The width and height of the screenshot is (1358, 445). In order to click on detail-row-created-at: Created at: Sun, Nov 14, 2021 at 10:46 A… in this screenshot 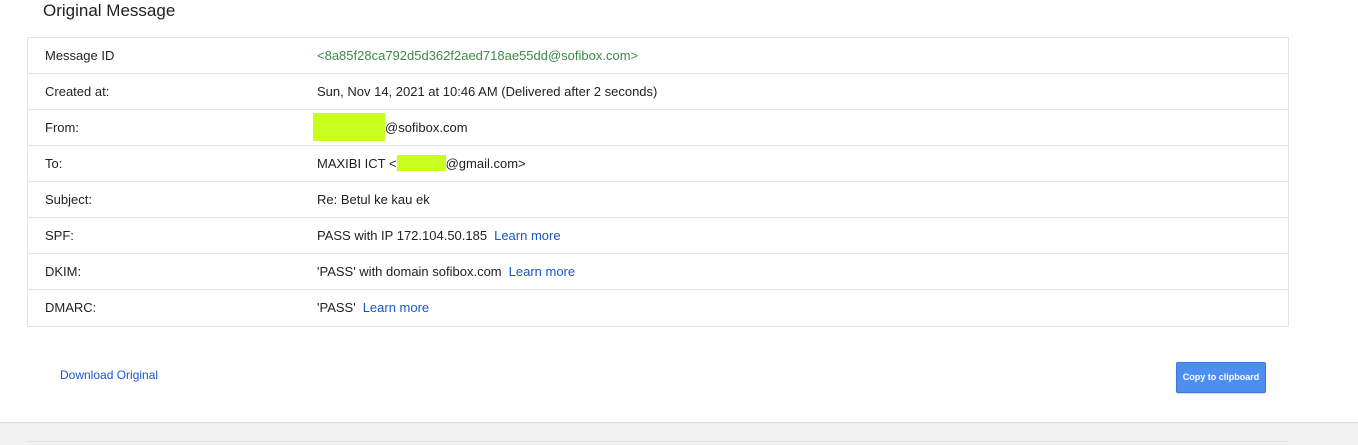, I will do `click(658, 92)`.